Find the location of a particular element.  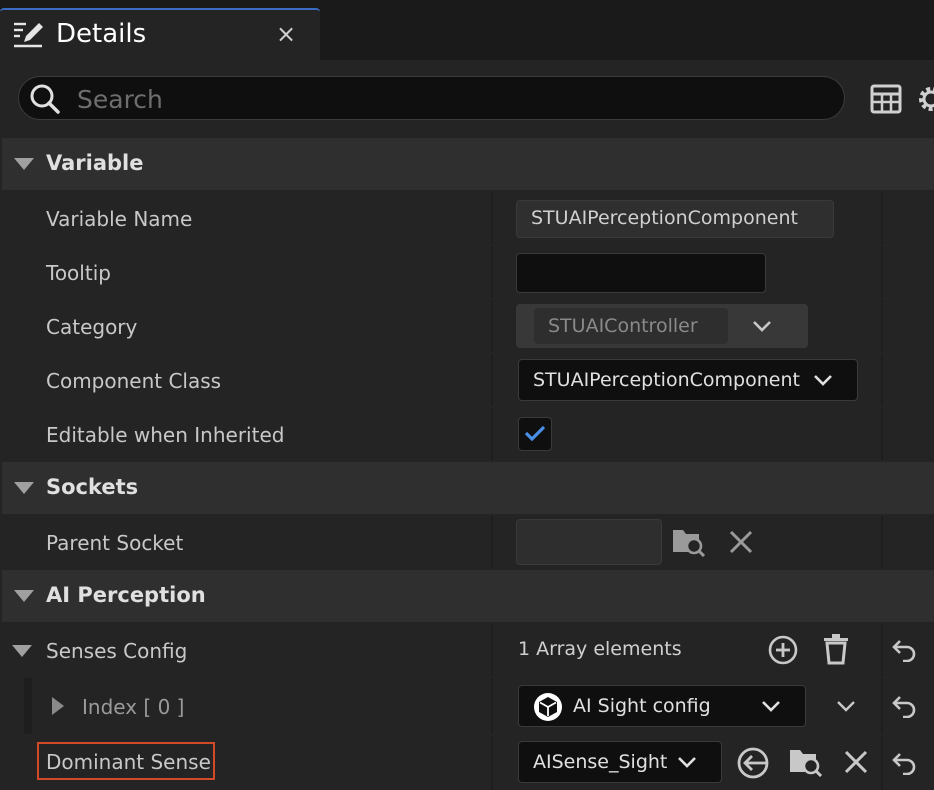

name-cell: Variable Name is located at coordinates (246, 218).